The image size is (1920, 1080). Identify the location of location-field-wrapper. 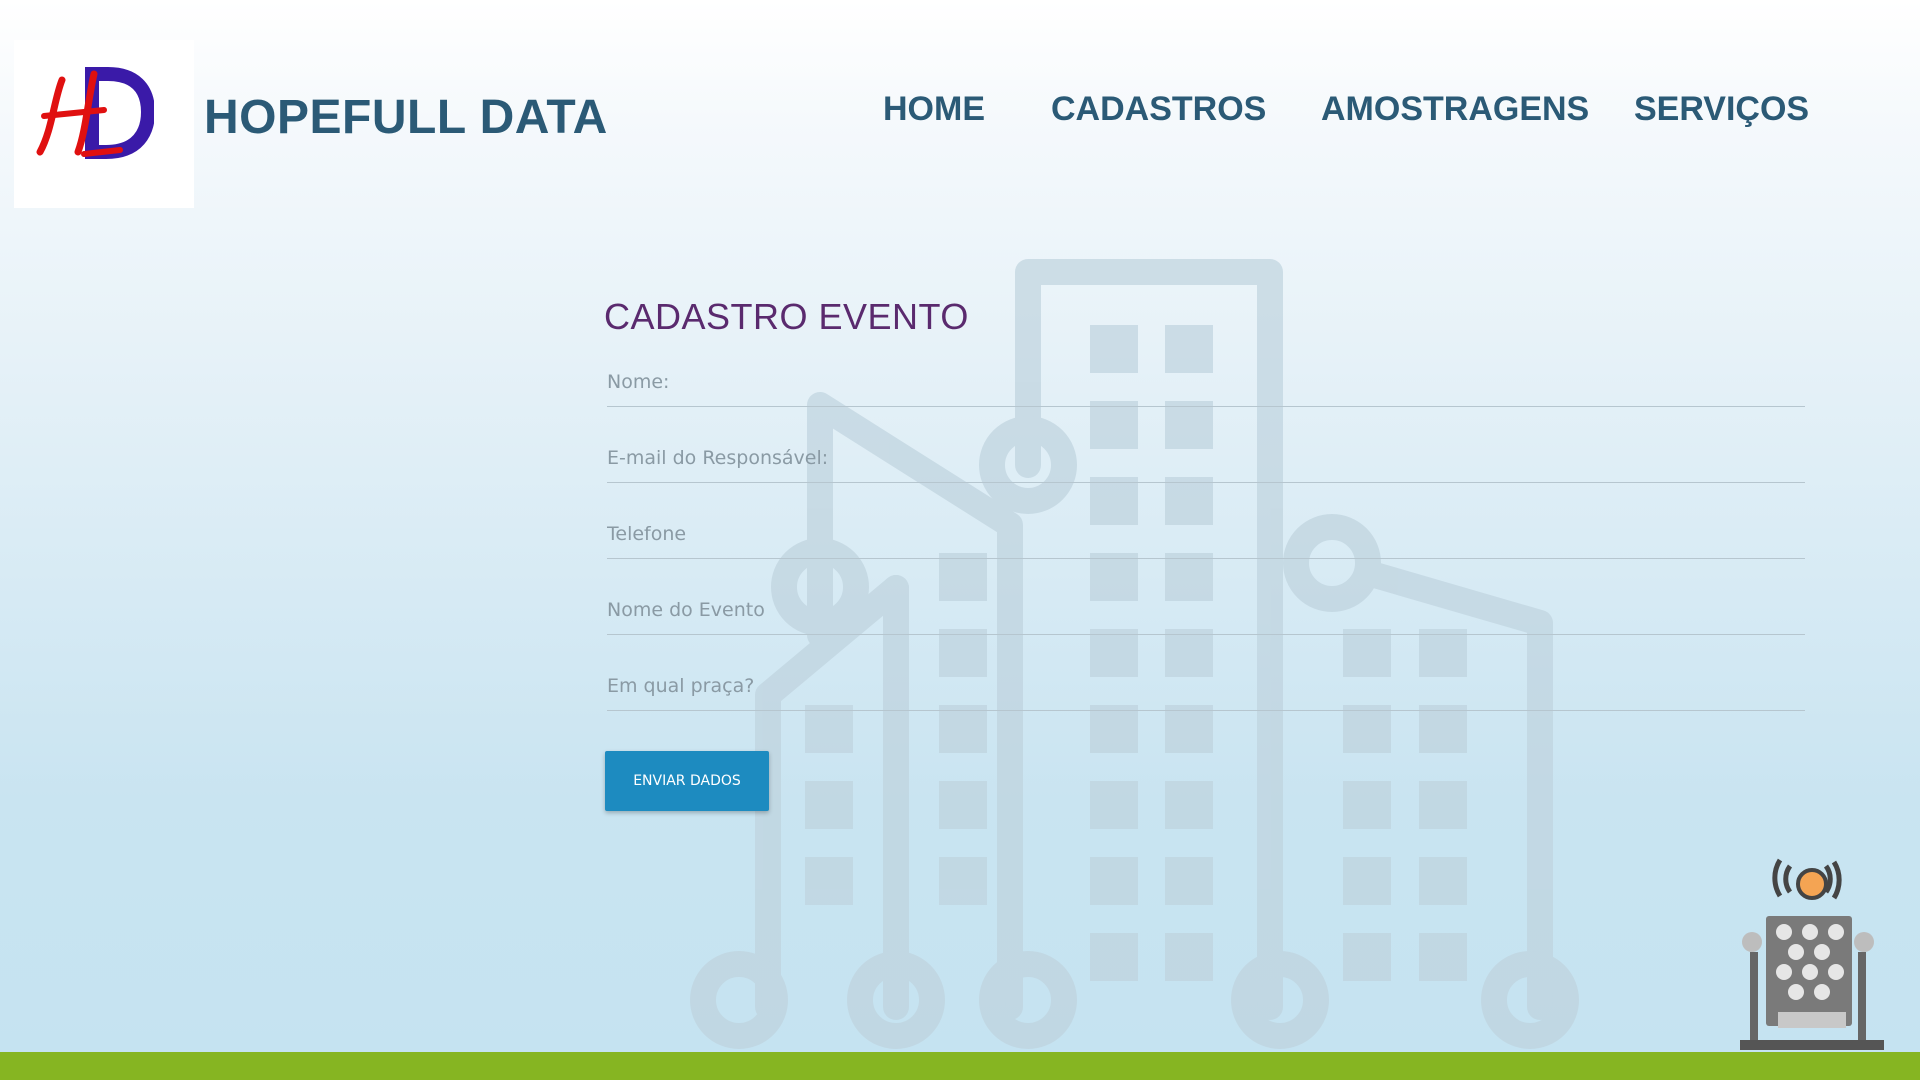
(1206, 688).